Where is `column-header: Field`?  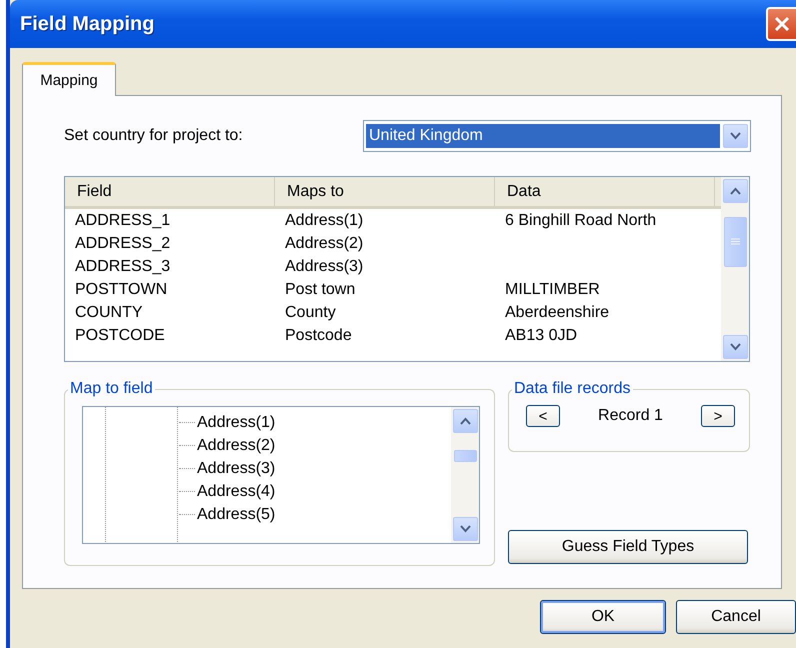 column-header: Field is located at coordinates (170, 191).